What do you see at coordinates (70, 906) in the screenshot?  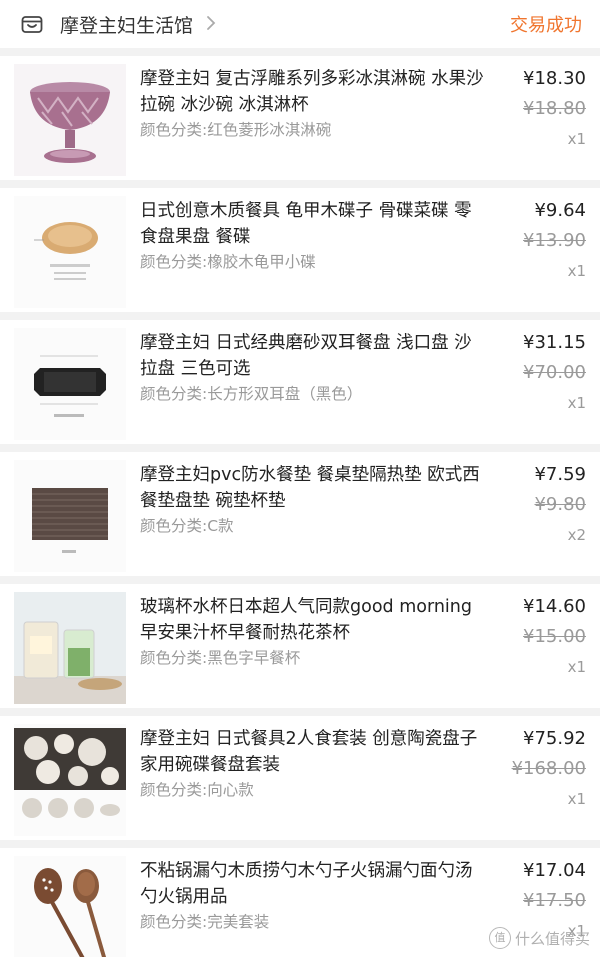 I see `wooden-ladles-image` at bounding box center [70, 906].